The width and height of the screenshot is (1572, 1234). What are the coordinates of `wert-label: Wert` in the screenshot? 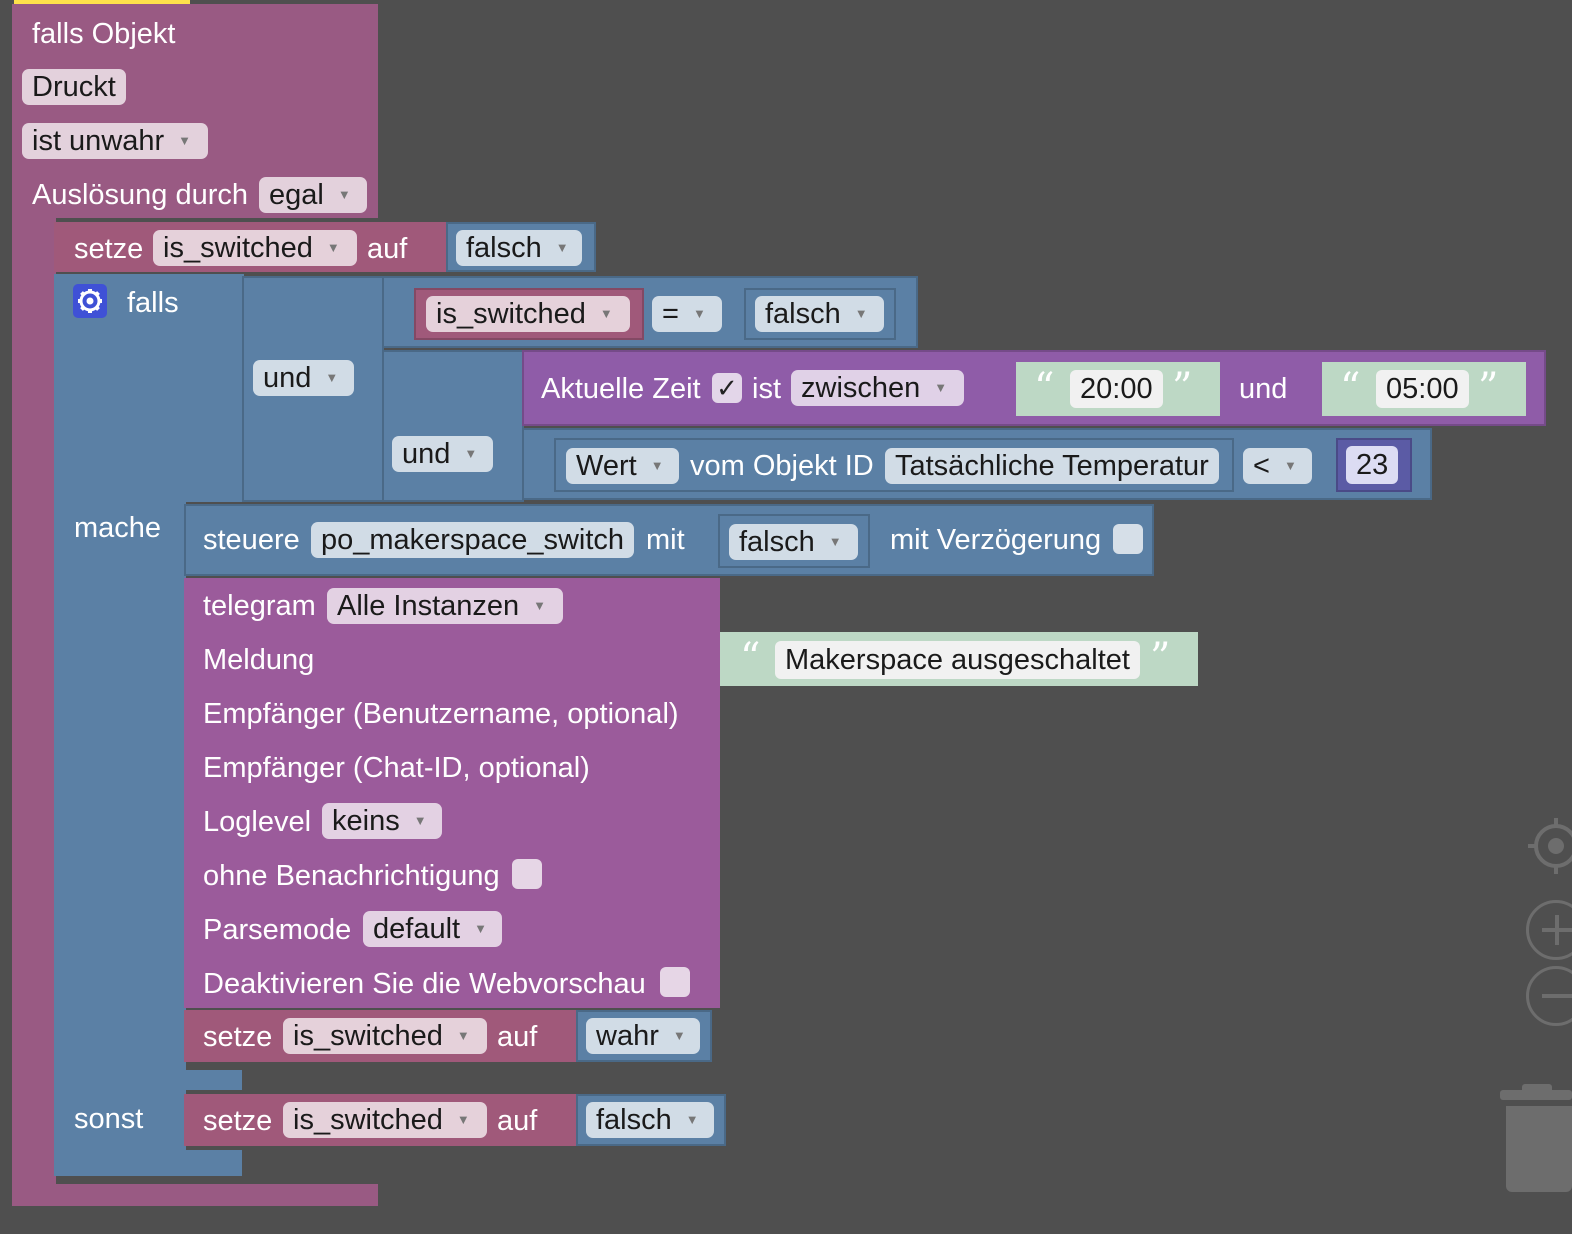 It's located at (606, 466).